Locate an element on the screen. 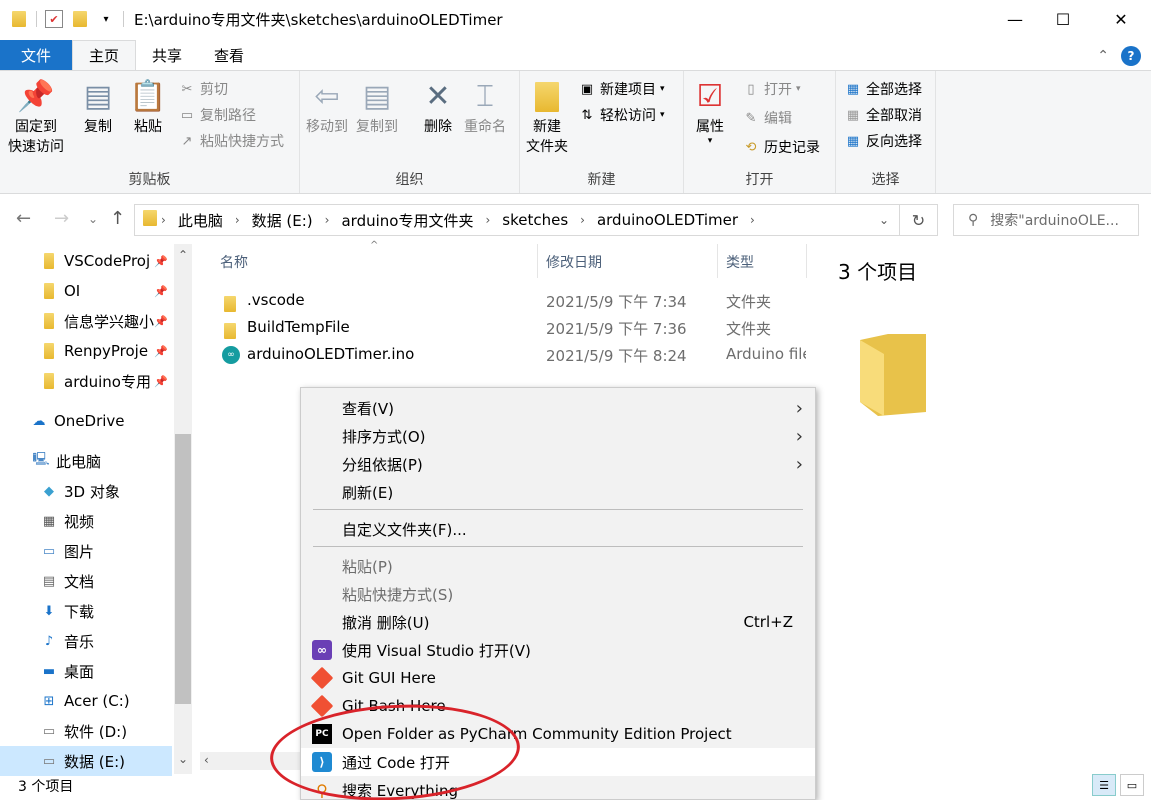 Image resolution: width=1151 pixels, height=800 pixels. sidebar-item-pictures: ▭ 图片 is located at coordinates (86, 551).